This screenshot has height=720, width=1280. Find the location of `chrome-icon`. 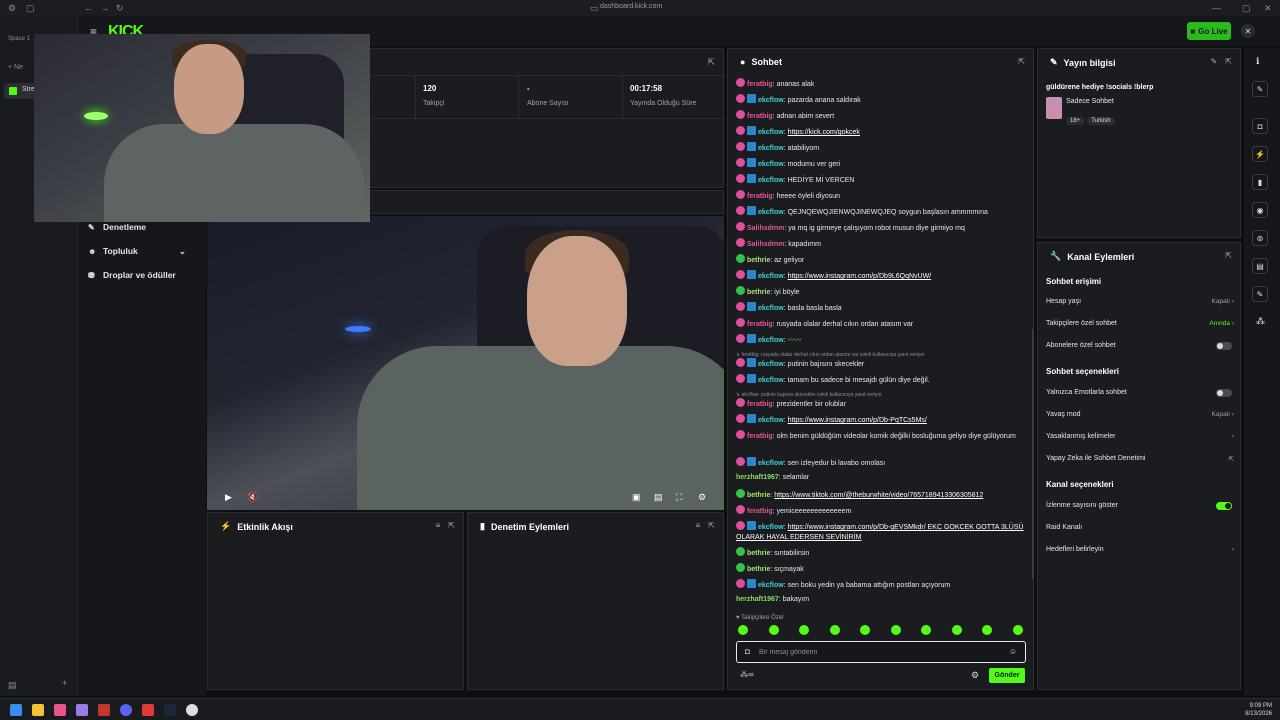

chrome-icon is located at coordinates (192, 710).